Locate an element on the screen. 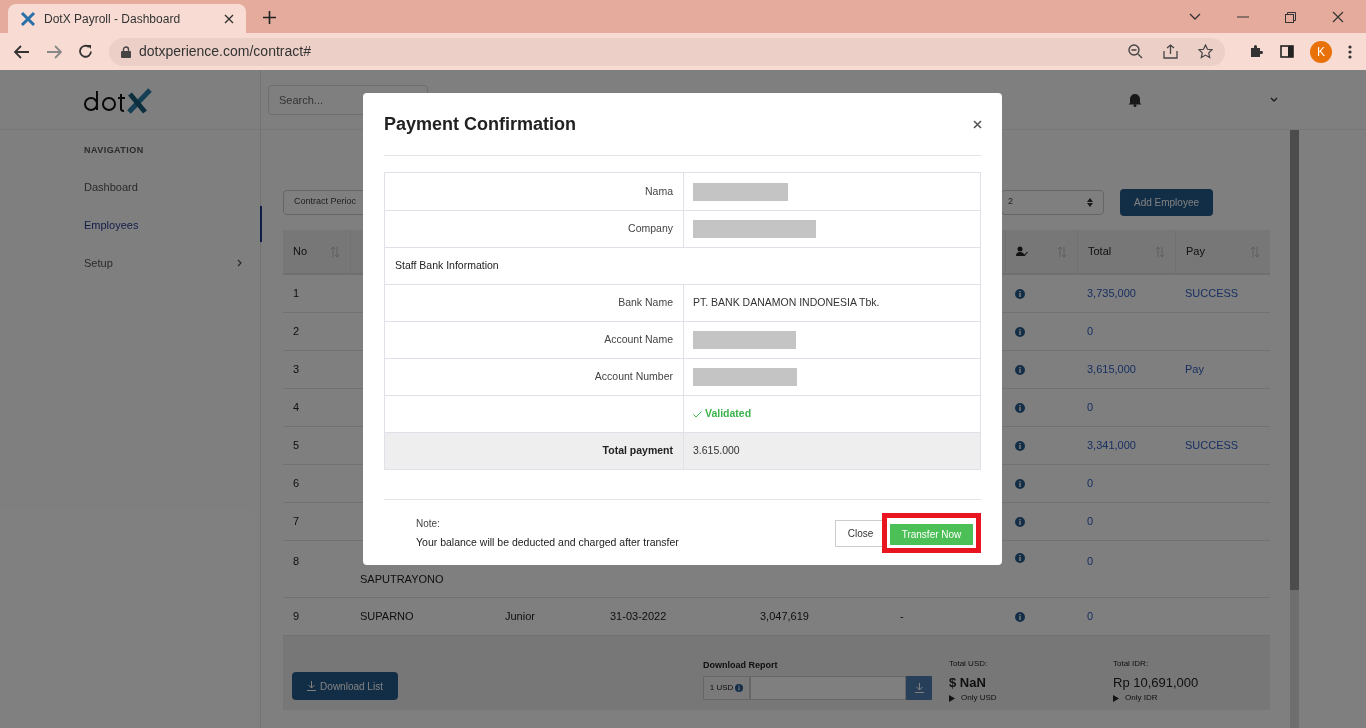  restore-icon is located at coordinates (1290, 17).